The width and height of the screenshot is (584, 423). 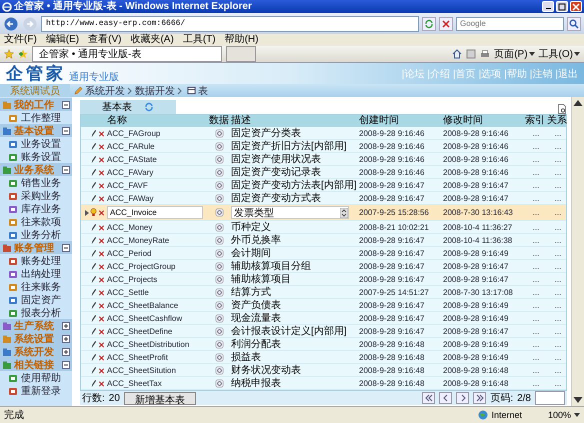 I want to click on next-page-button, so click(x=463, y=398).